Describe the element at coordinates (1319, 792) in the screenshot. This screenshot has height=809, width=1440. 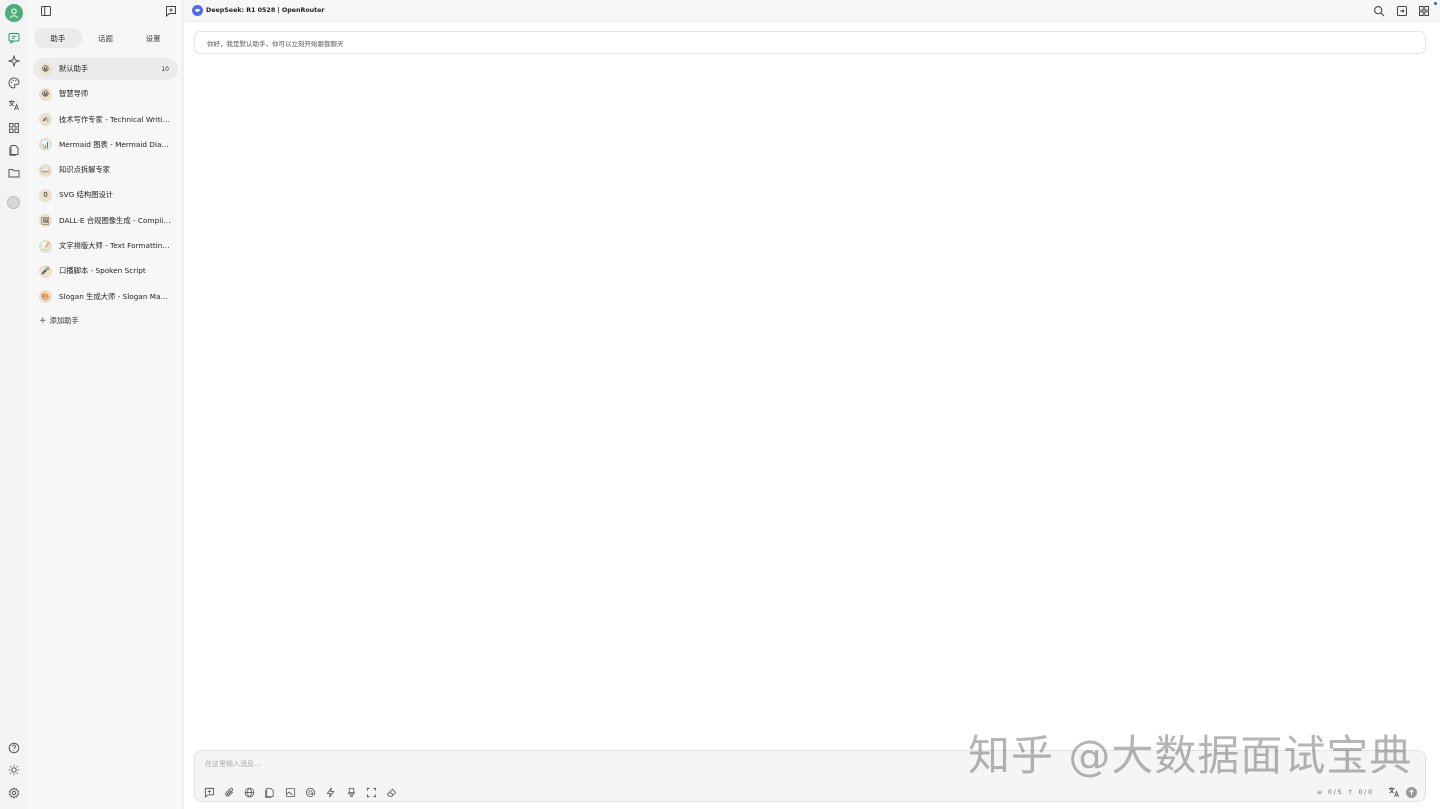
I see `context-count-icon: ≡` at that location.